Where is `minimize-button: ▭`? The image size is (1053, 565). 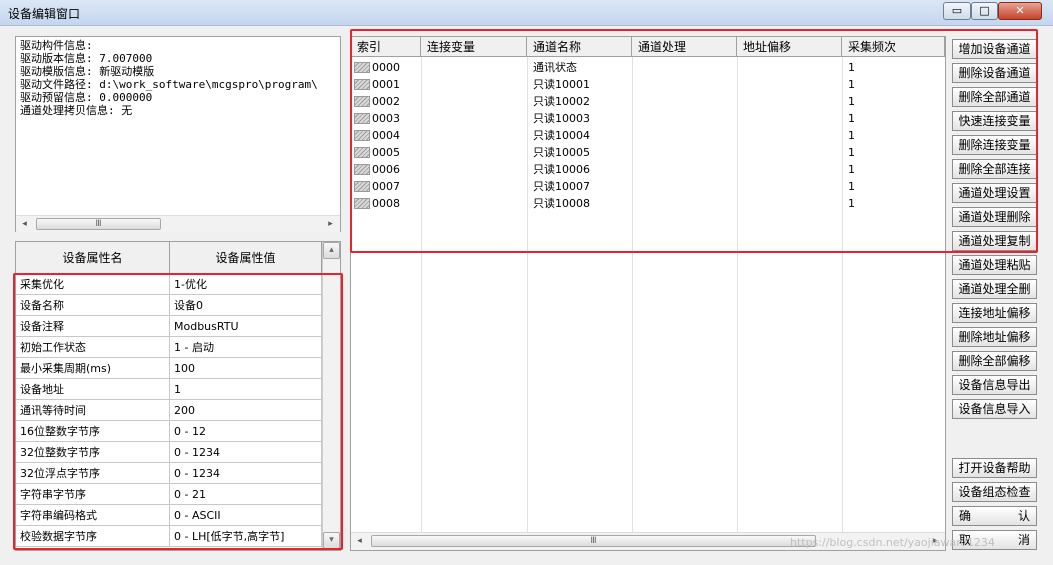
minimize-button: ▭ is located at coordinates (957, 11).